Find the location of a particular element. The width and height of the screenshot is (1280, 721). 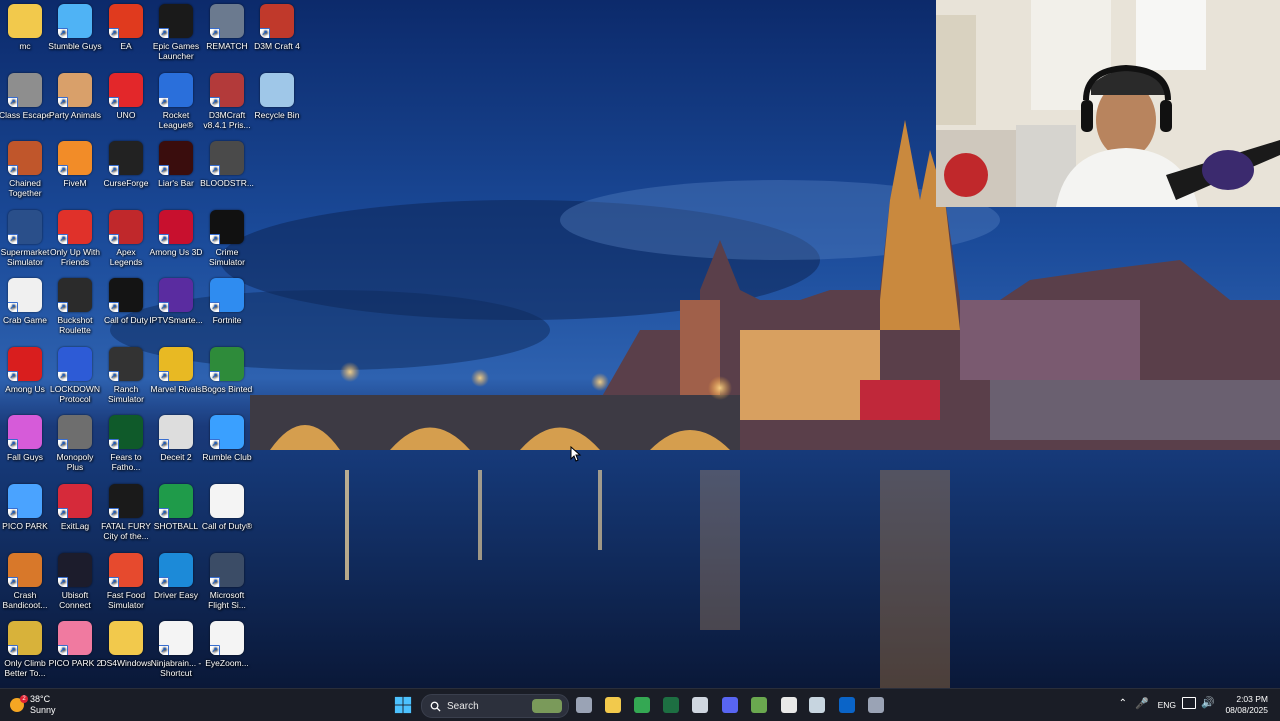

desktop-icon: ↗ Among Us is located at coordinates (25, 368).